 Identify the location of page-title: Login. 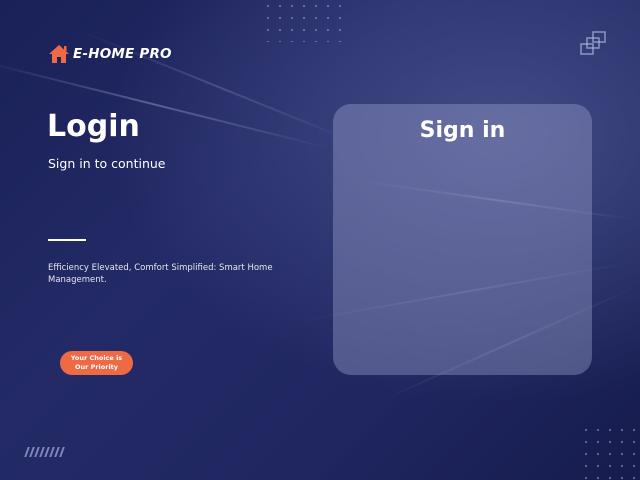
(93, 126).